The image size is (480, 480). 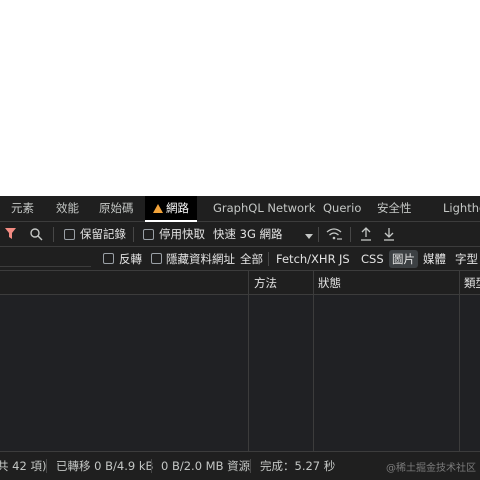 I want to click on tab-network: 網路, so click(x=171, y=209).